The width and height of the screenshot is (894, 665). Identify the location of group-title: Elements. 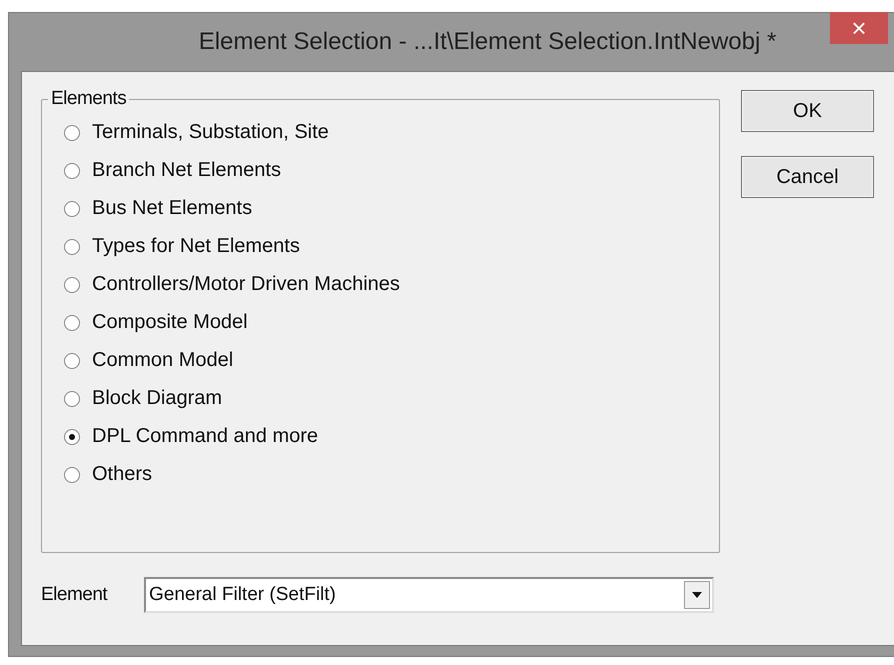
(89, 99).